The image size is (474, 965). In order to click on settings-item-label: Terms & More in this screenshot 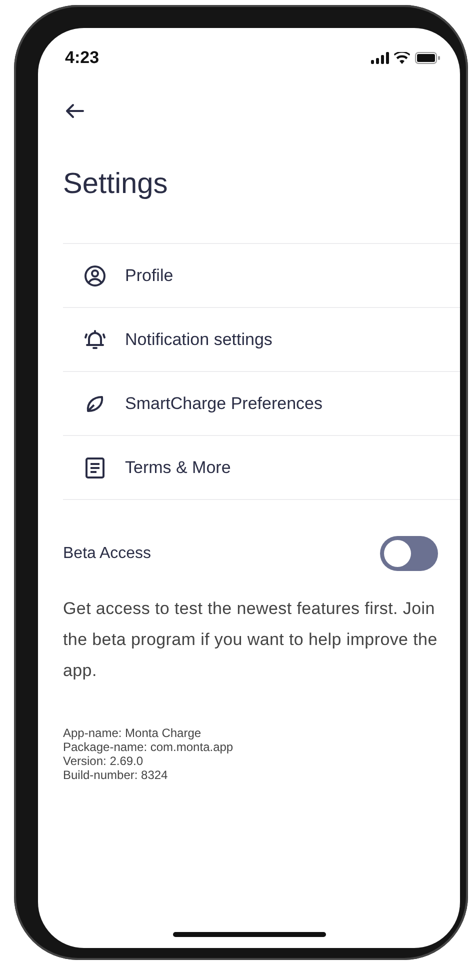, I will do `click(178, 468)`.